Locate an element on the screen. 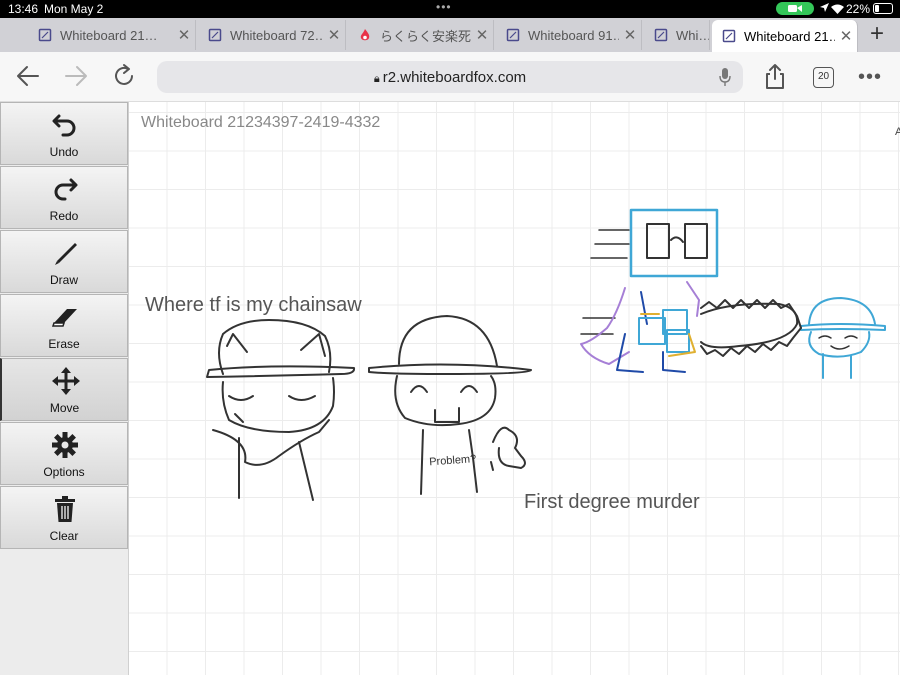 This screenshot has width=900, height=675. redo-icon is located at coordinates (66, 189).